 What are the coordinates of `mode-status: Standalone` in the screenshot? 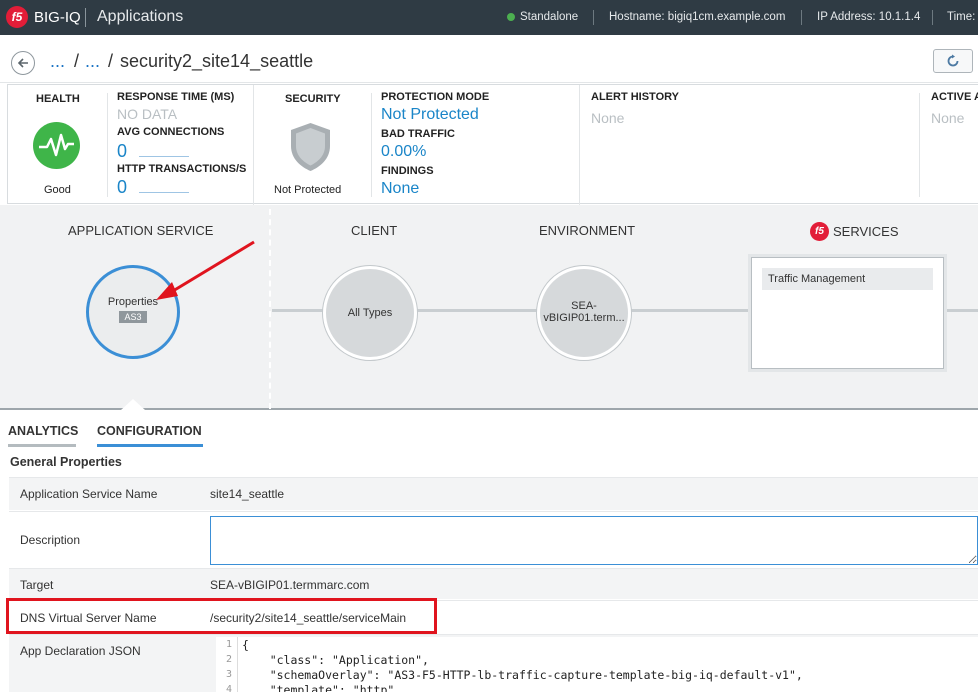 It's located at (549, 17).